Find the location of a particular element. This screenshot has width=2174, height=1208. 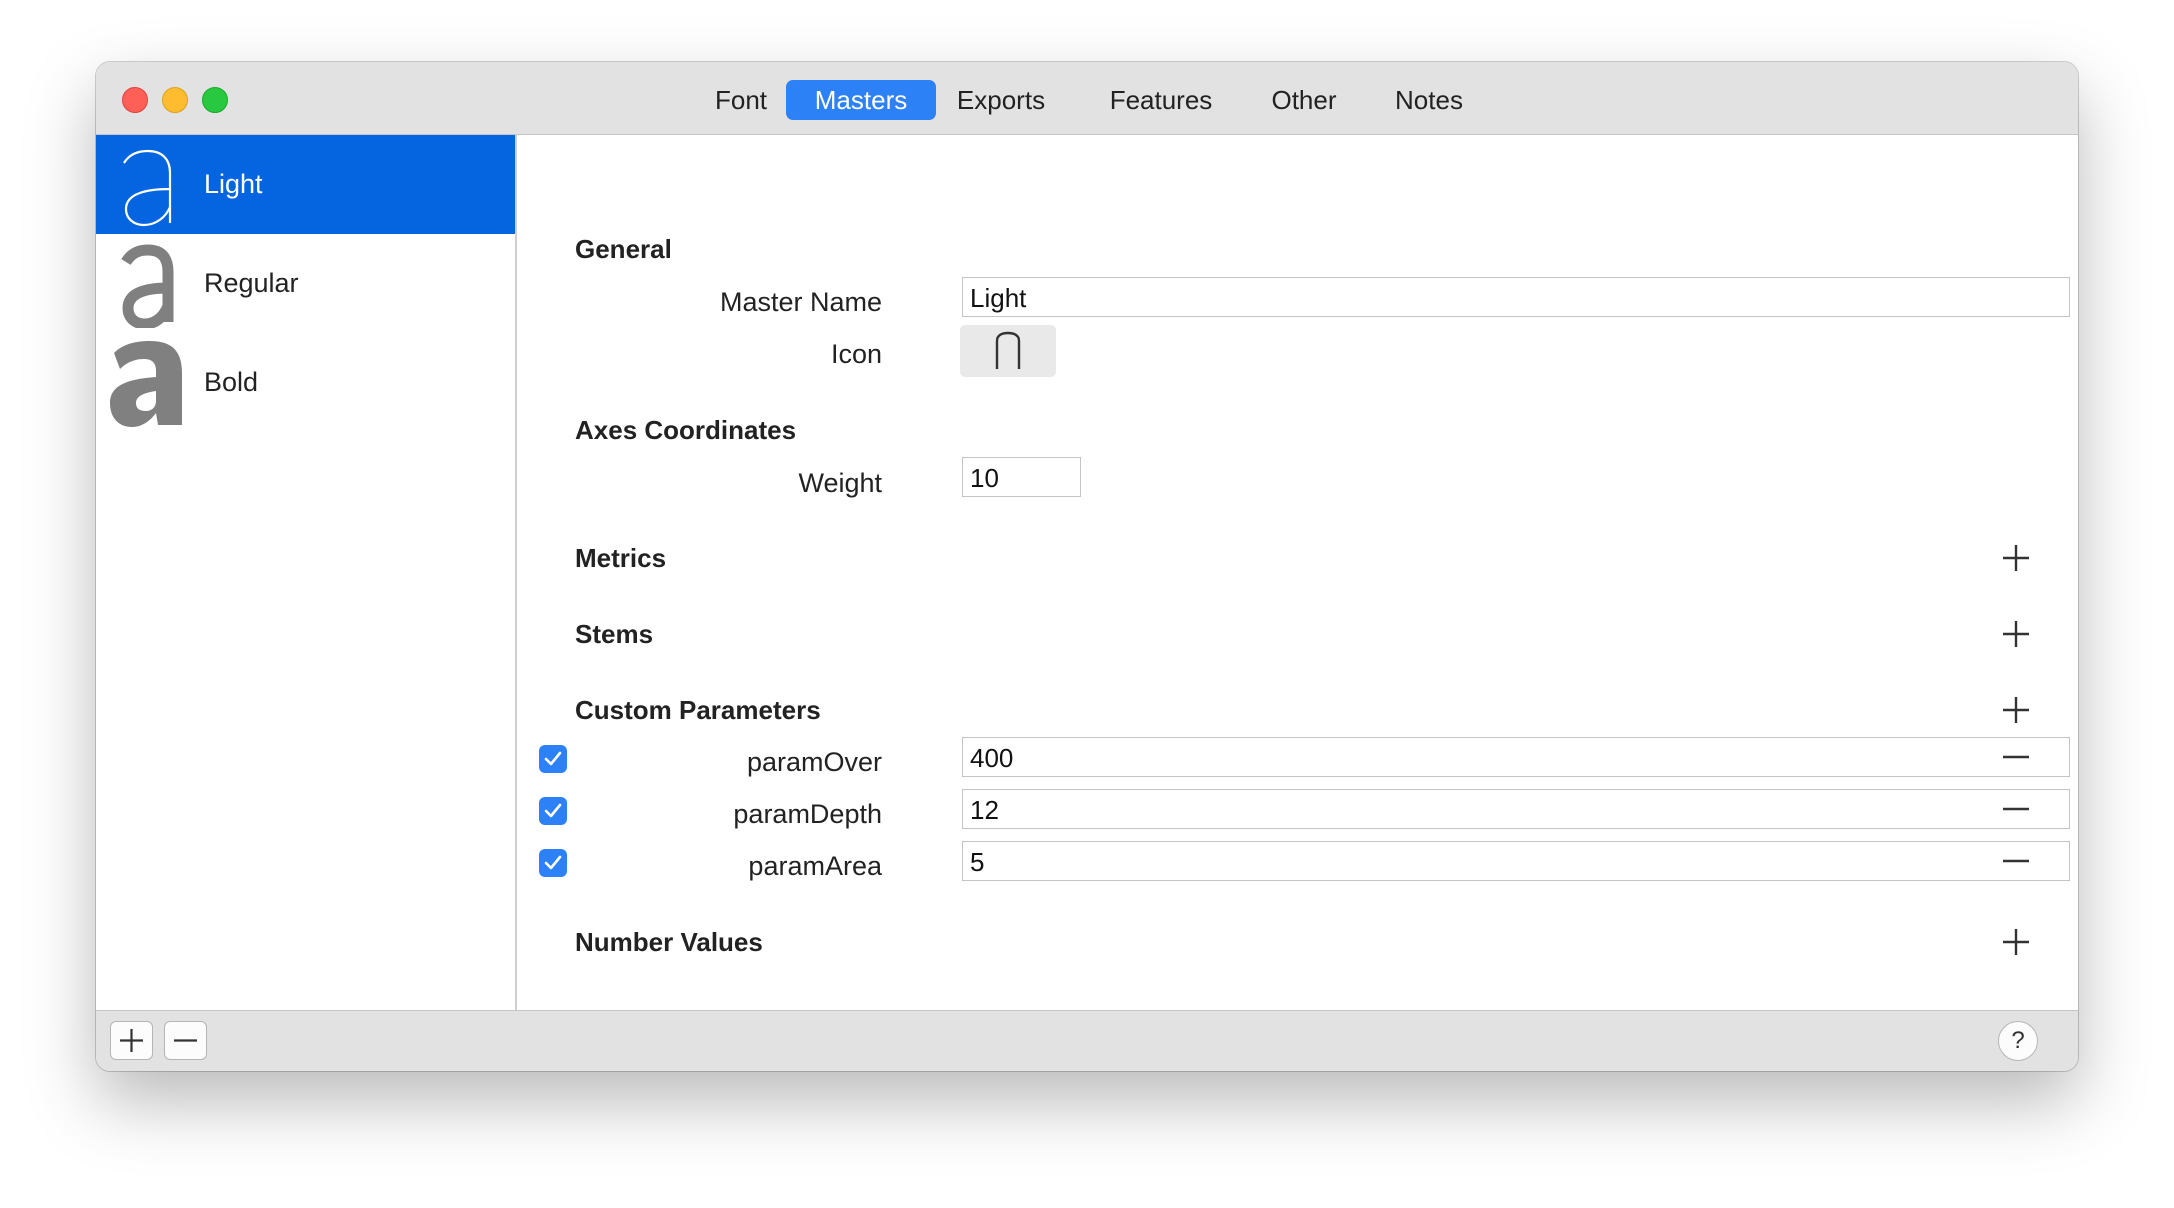

master-item-light: Light is located at coordinates (305, 184).